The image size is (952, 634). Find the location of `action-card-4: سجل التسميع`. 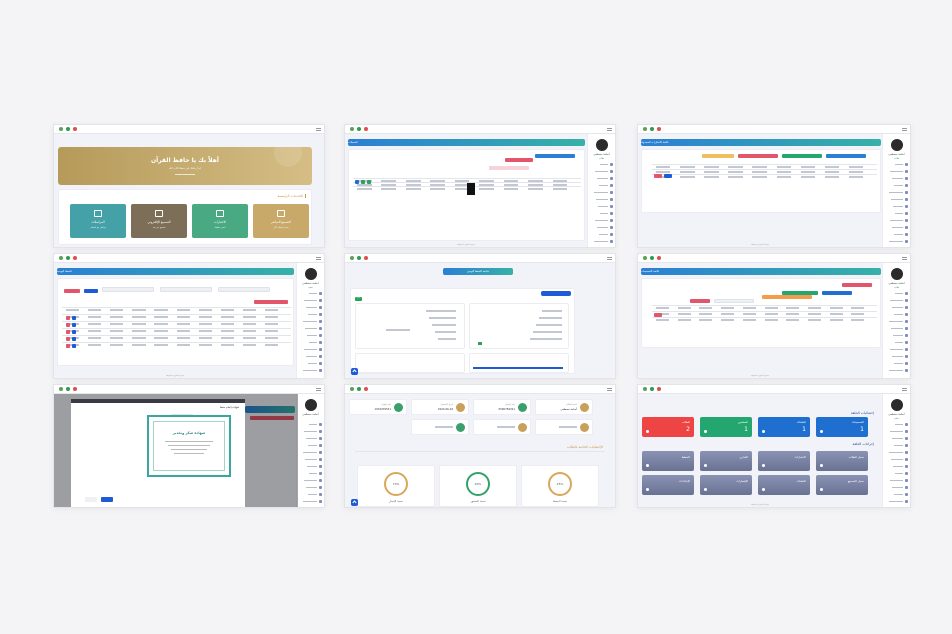

action-card-4: سجل التسميع is located at coordinates (842, 485).